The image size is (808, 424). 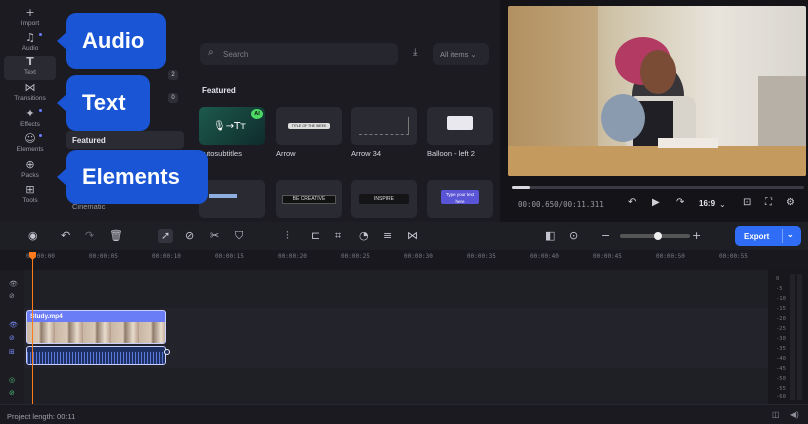 I want to click on tile-be-creative: BE CREATIVE, so click(x=309, y=199).